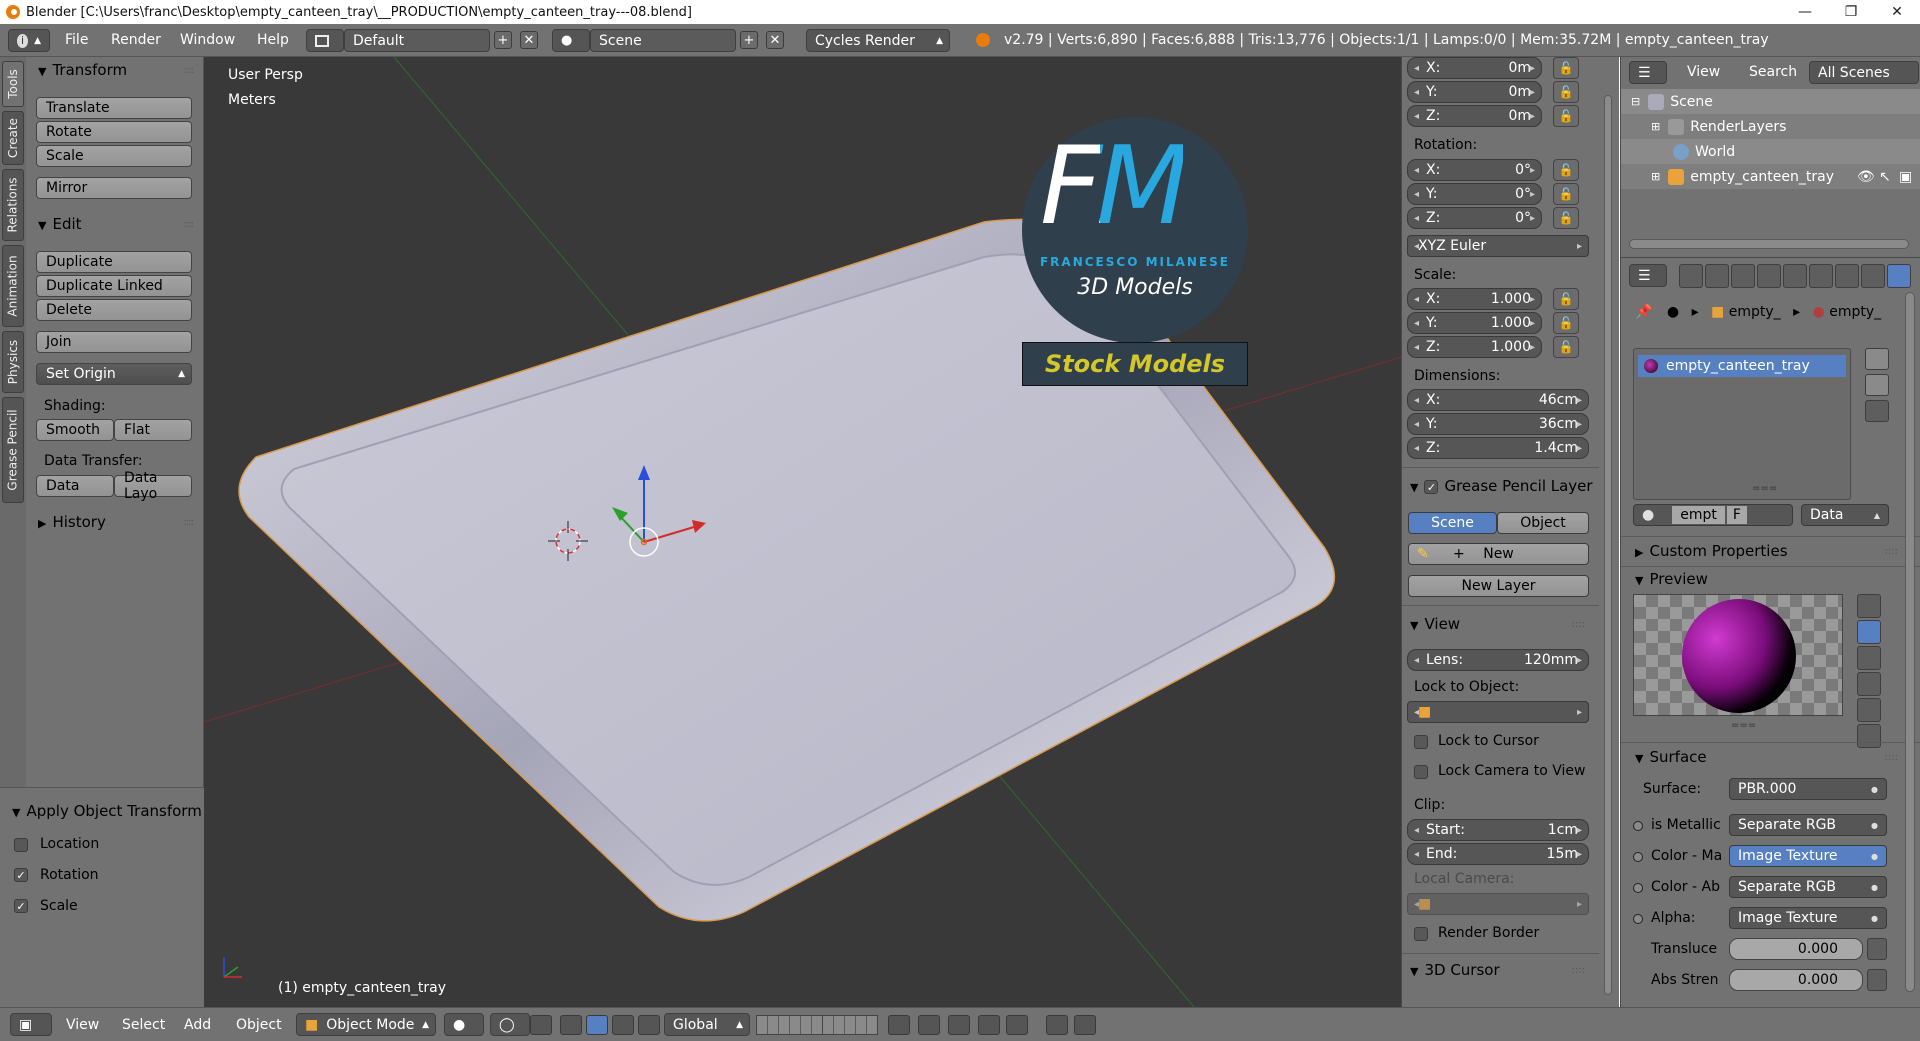  What do you see at coordinates (1897, 12) in the screenshot?
I see `close-button: ✕` at bounding box center [1897, 12].